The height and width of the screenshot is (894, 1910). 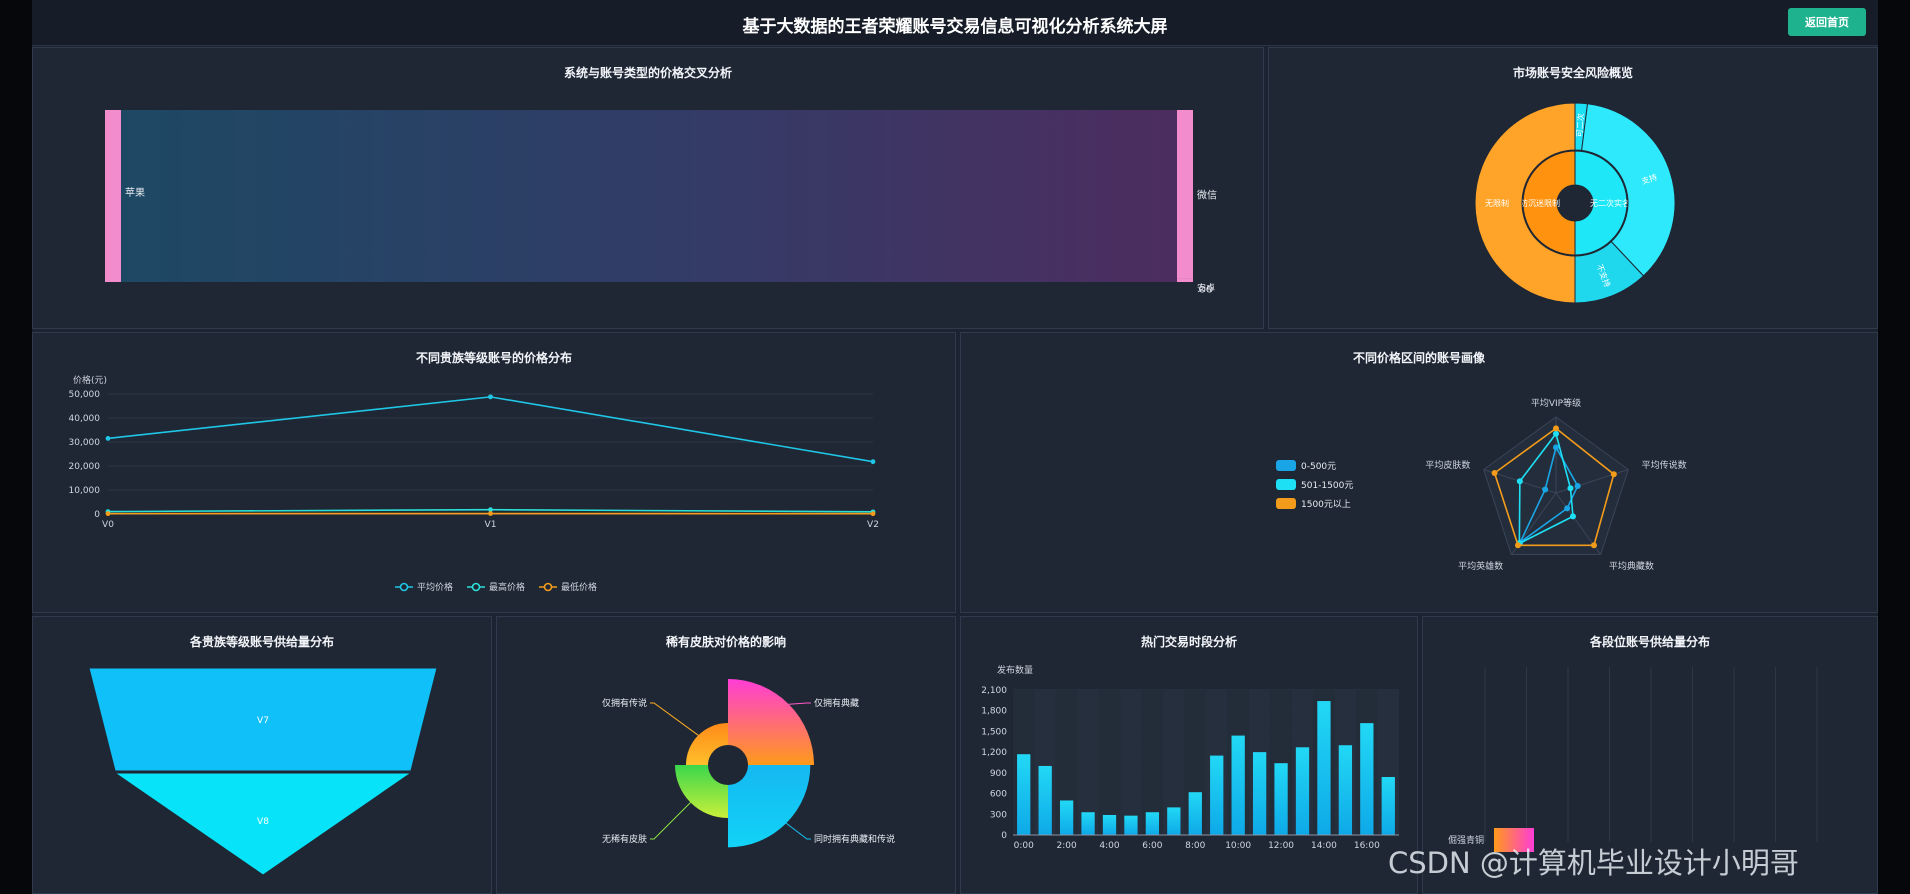 I want to click on funnel-label-0: V7, so click(x=263, y=721).